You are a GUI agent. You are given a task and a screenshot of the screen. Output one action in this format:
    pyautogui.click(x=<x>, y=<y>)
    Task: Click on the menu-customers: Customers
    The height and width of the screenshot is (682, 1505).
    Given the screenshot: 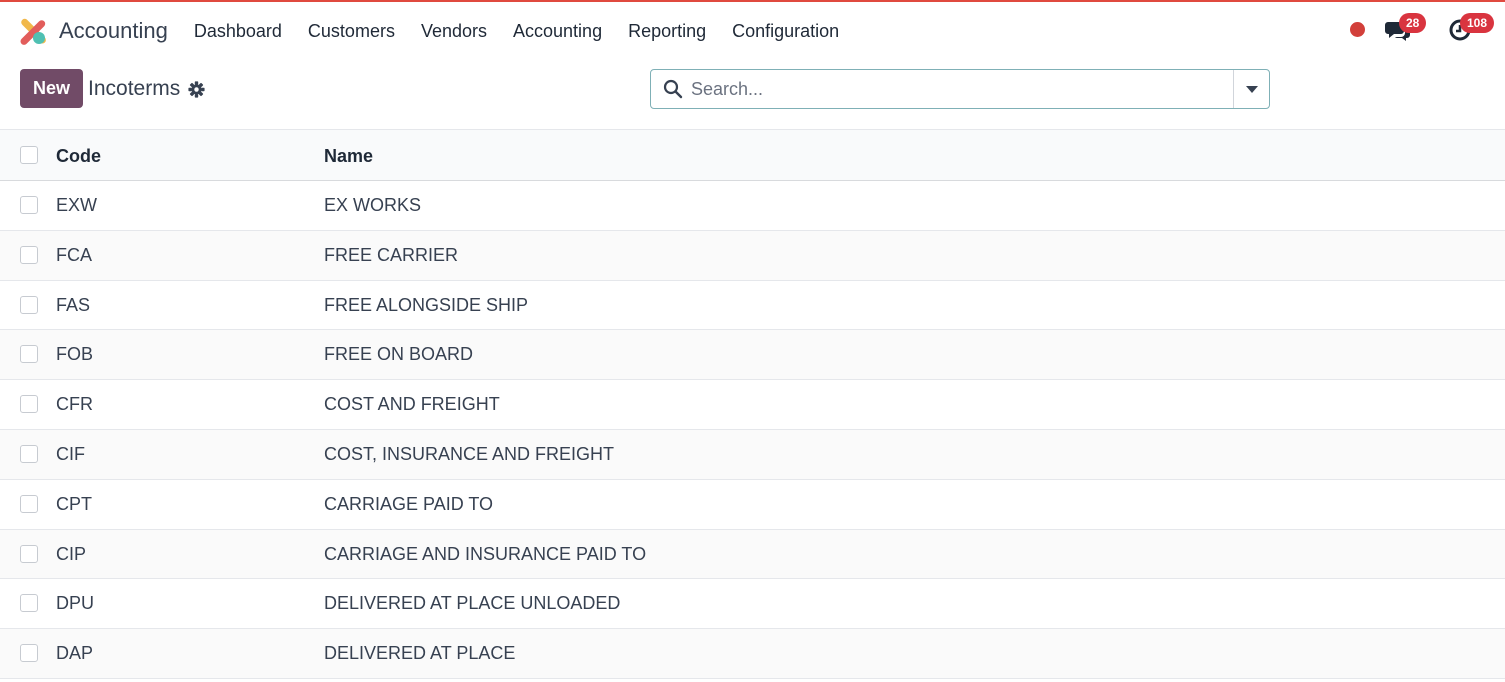 What is the action you would take?
    pyautogui.click(x=351, y=31)
    